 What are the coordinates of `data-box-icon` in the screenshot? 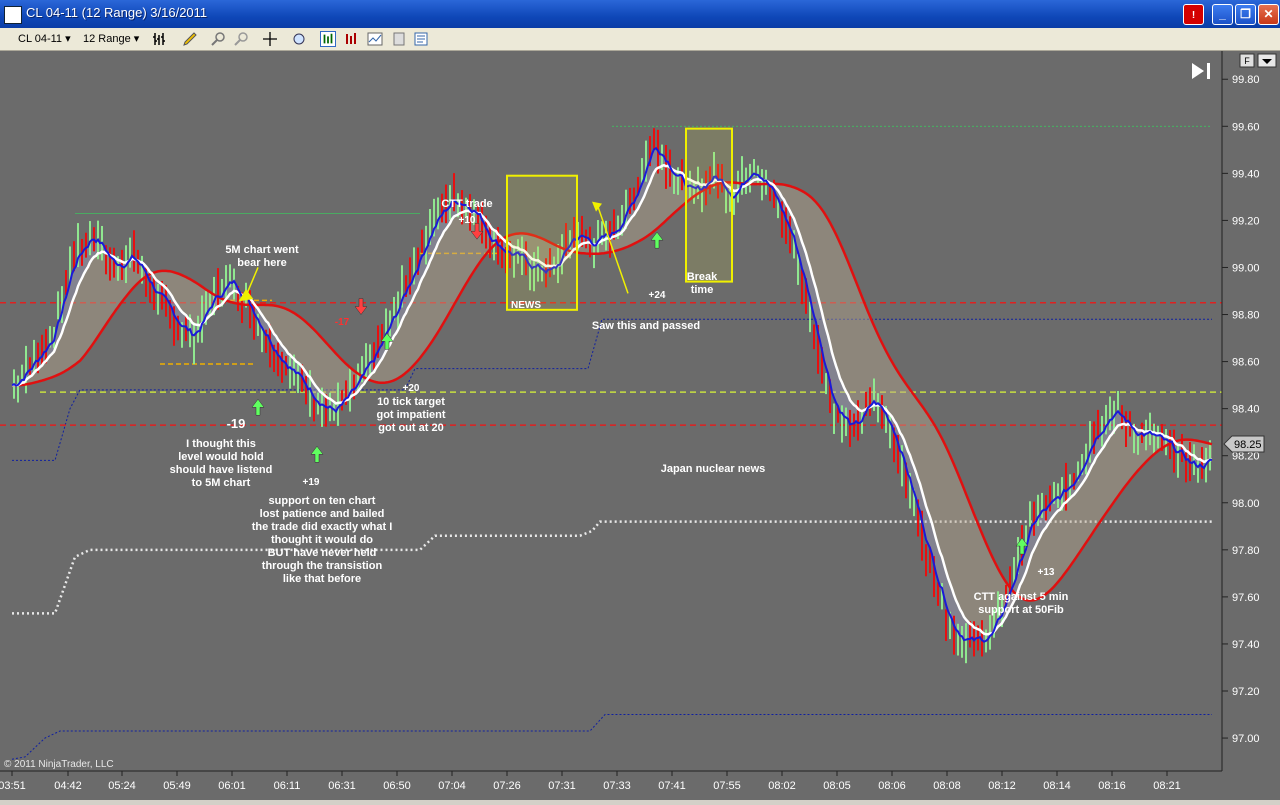 It's located at (328, 39).